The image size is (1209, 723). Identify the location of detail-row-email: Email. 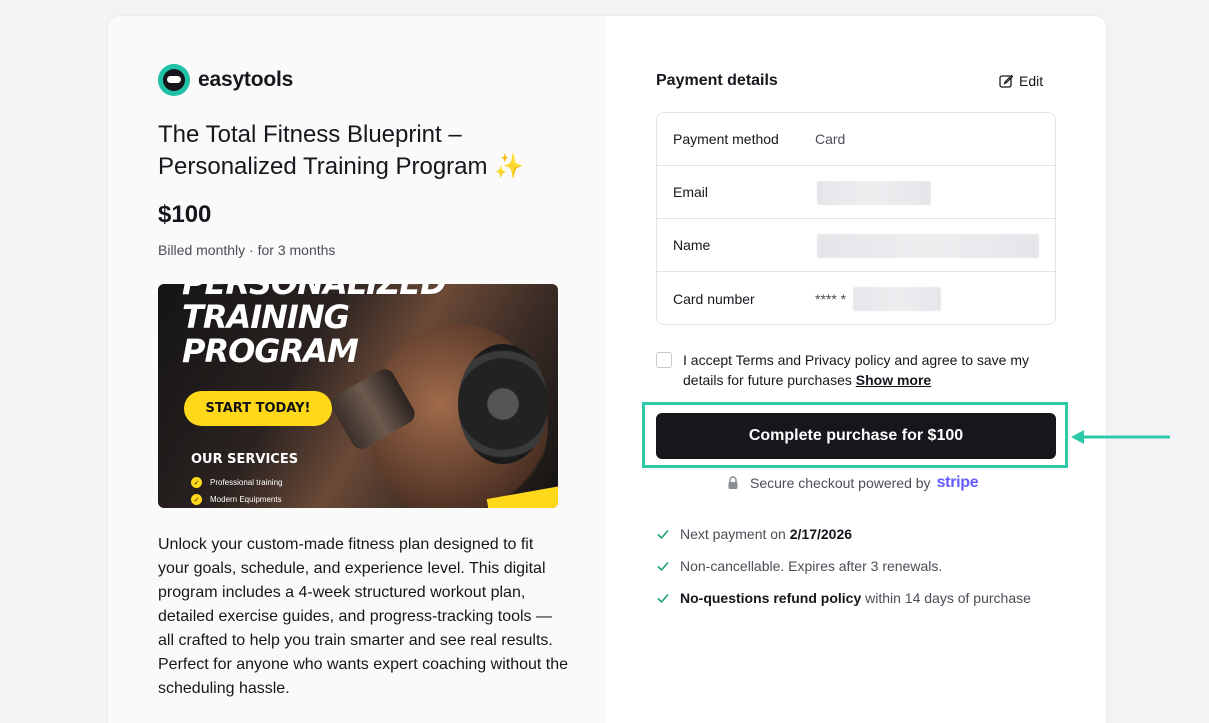
(856, 192).